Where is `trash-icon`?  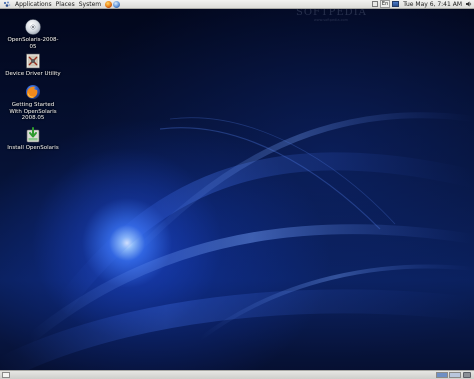 trash-icon is located at coordinates (467, 375).